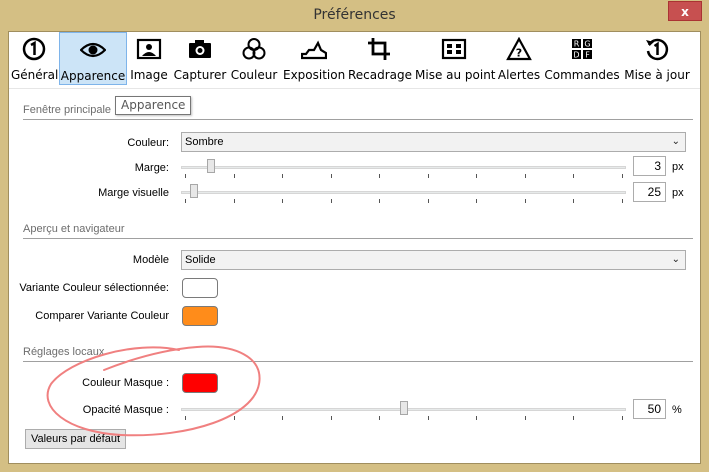 The width and height of the screenshot is (709, 472). Describe the element at coordinates (35, 75) in the screenshot. I see `tab-label: Général` at that location.